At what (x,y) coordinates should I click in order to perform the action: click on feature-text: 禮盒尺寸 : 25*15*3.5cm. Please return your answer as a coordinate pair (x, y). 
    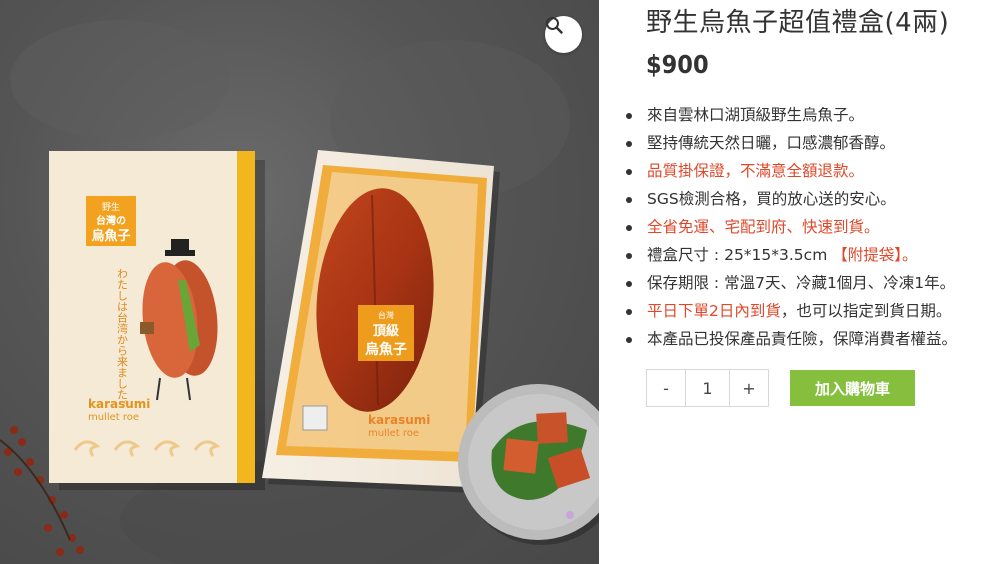
    Looking at the image, I should click on (740, 255).